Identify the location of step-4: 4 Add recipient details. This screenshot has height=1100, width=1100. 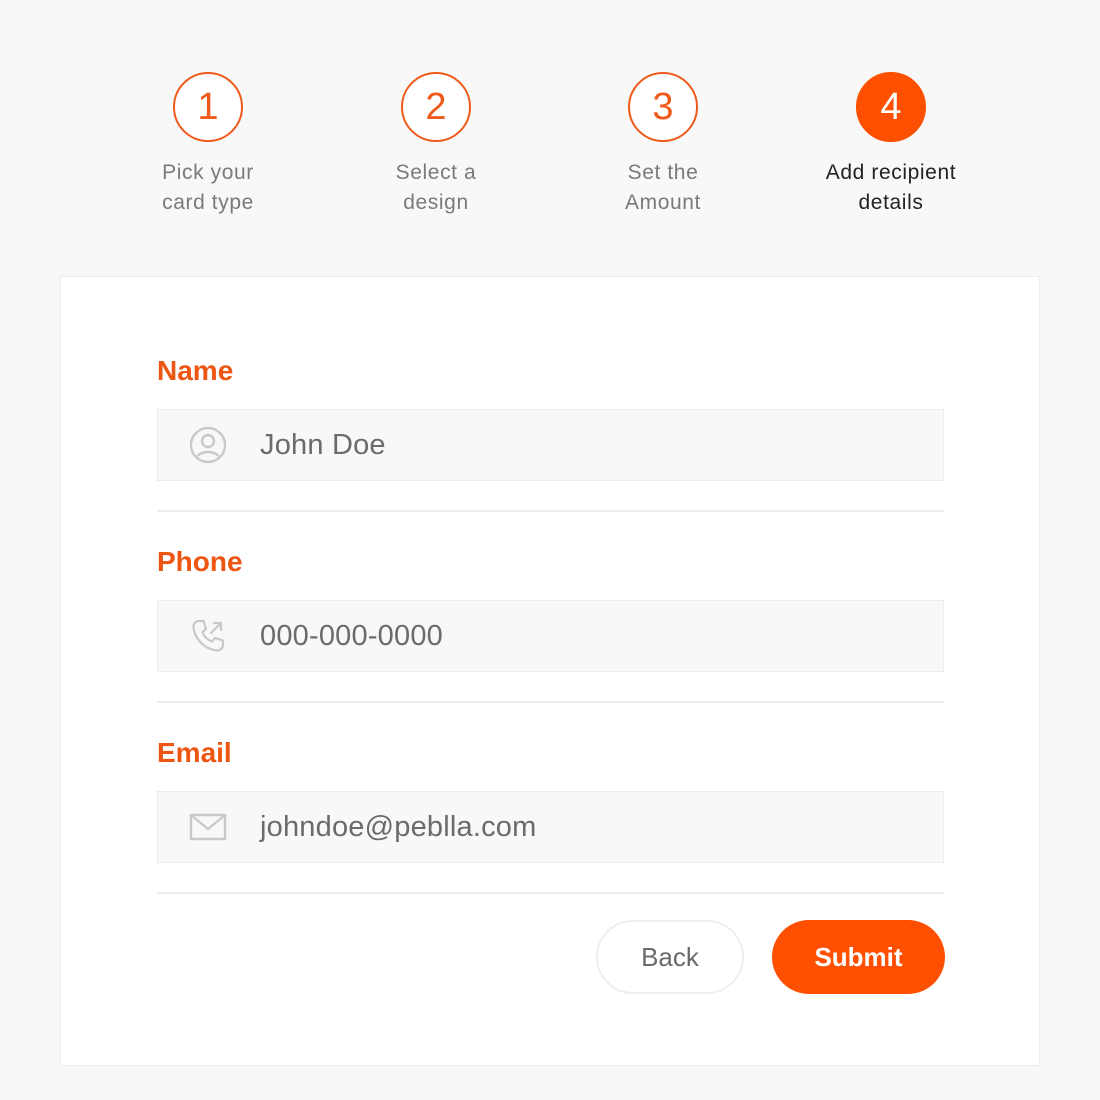
(891, 145).